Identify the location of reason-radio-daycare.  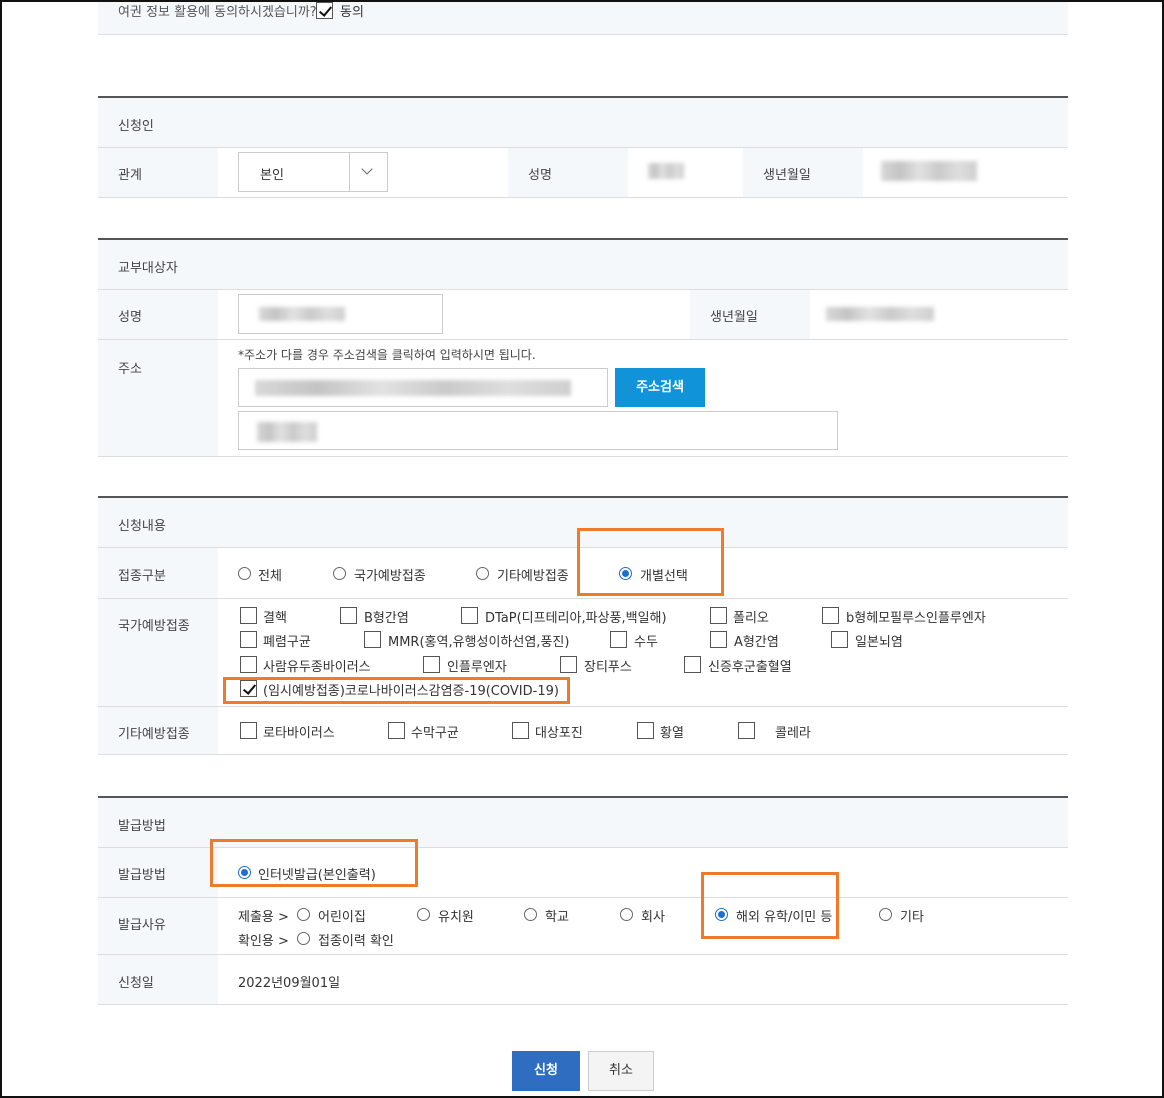
(303, 914).